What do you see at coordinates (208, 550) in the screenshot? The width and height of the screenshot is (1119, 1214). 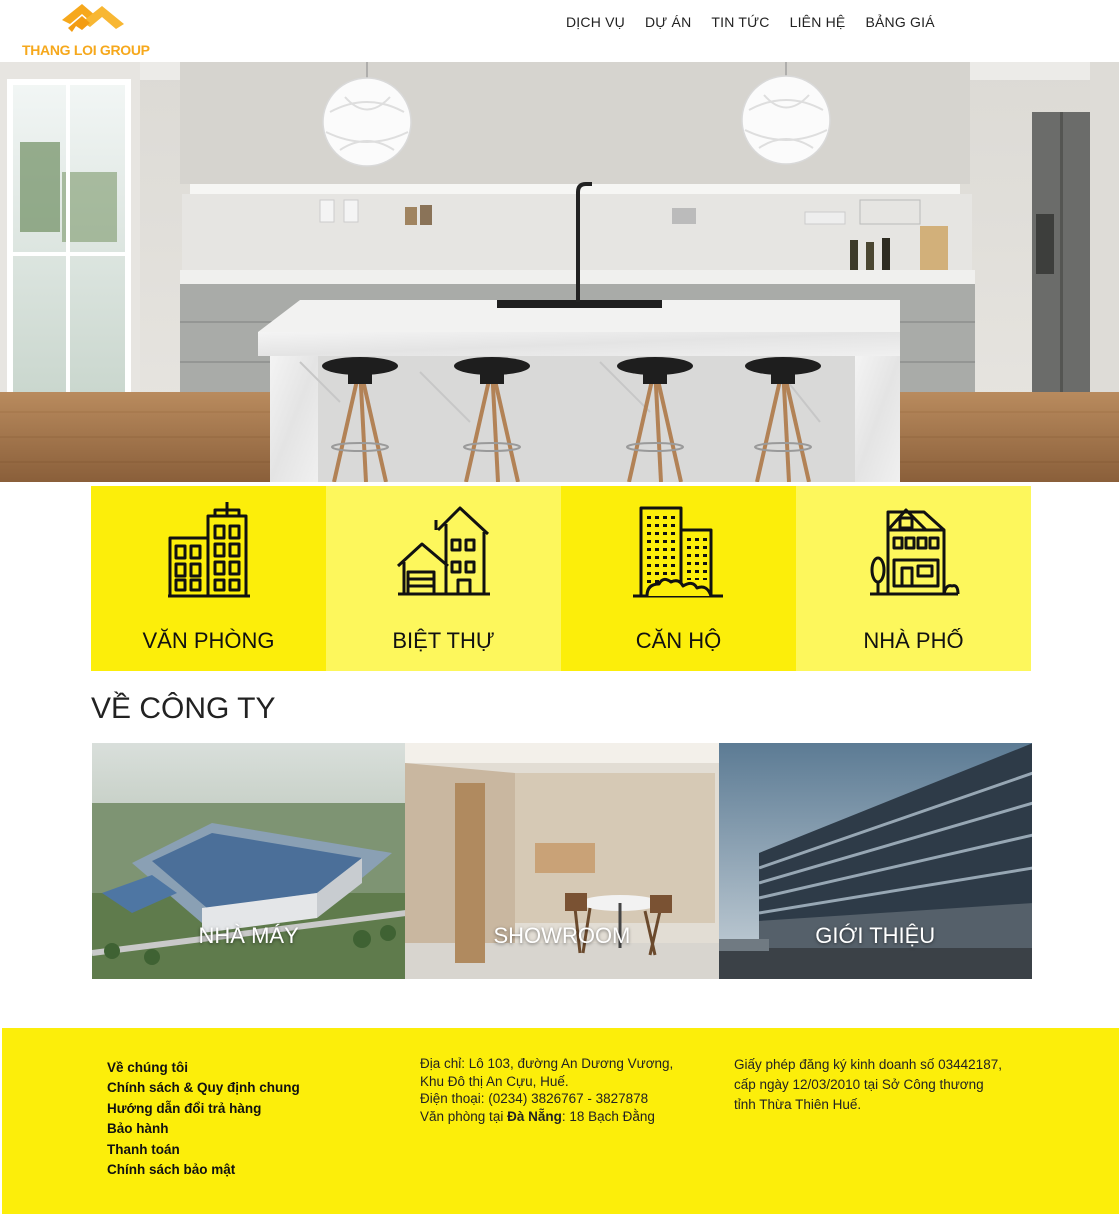 I see `office-building-icon` at bounding box center [208, 550].